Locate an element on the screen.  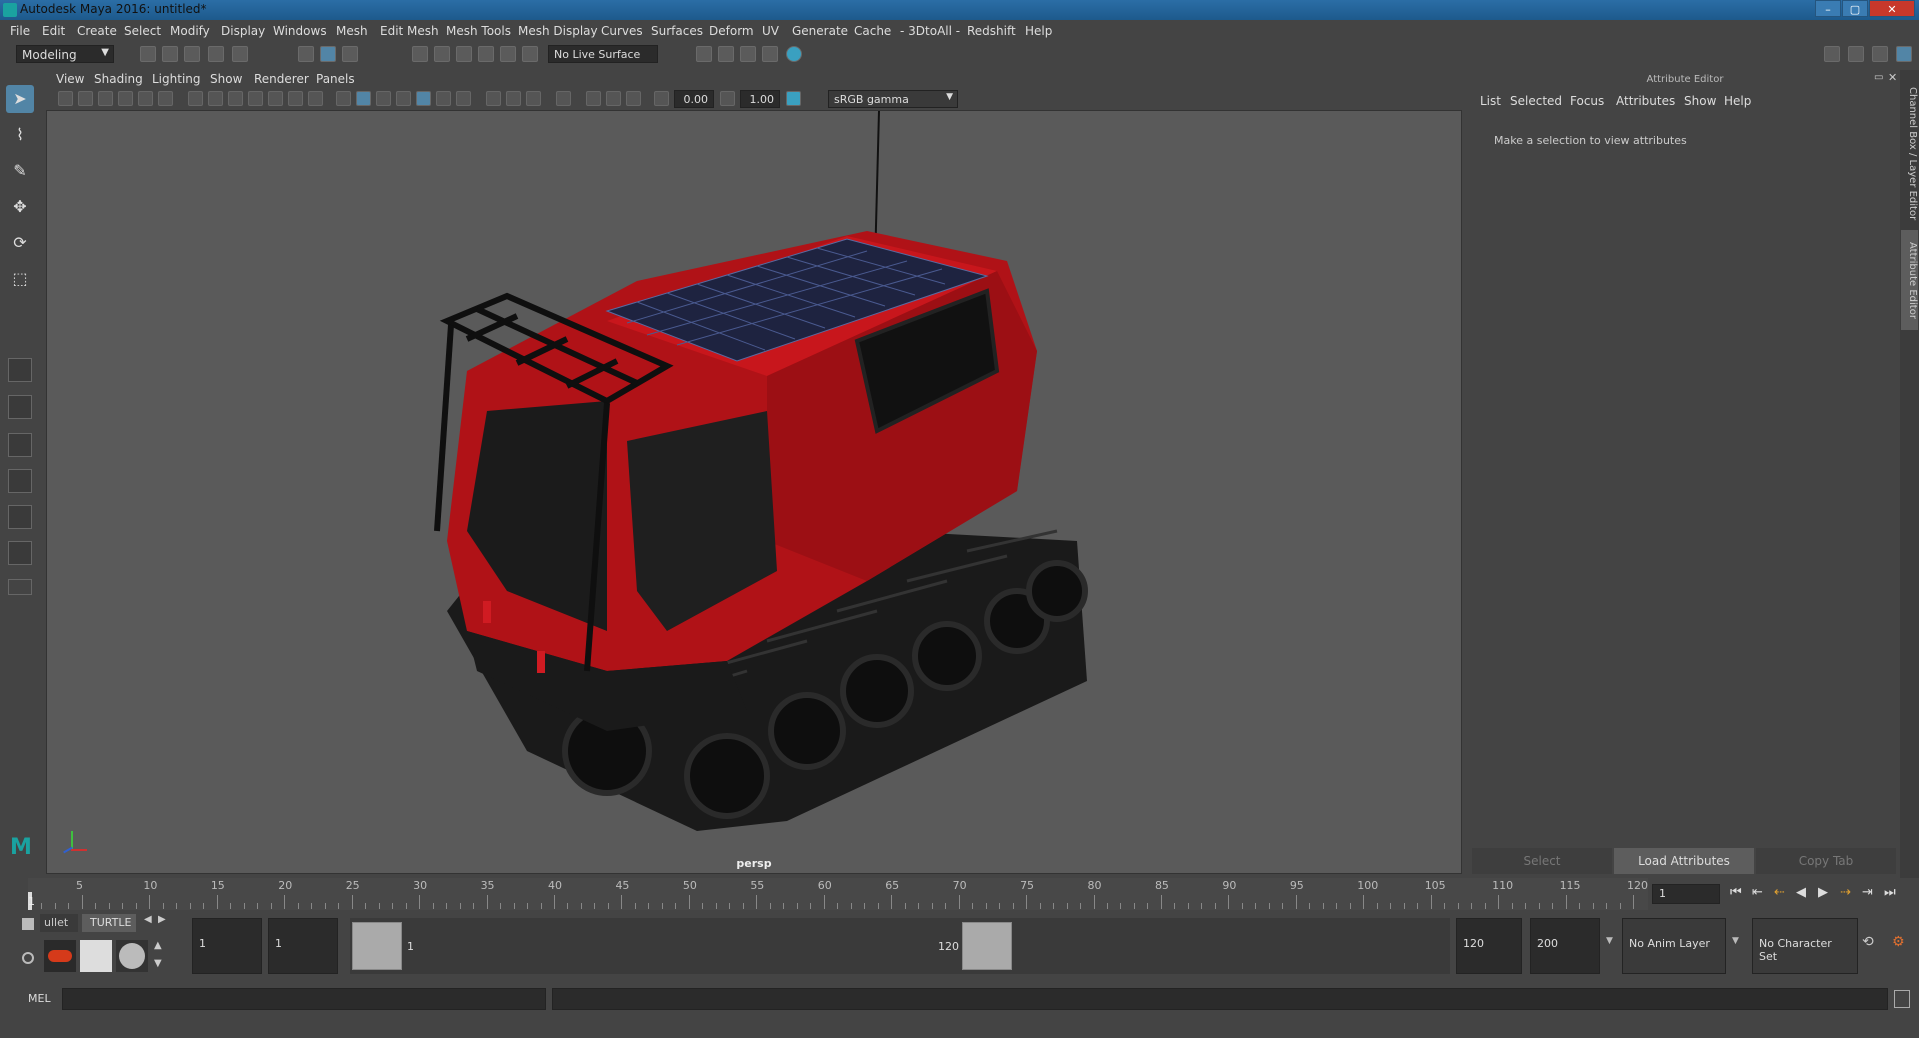
select-object-icon is located at coordinates (328, 54).